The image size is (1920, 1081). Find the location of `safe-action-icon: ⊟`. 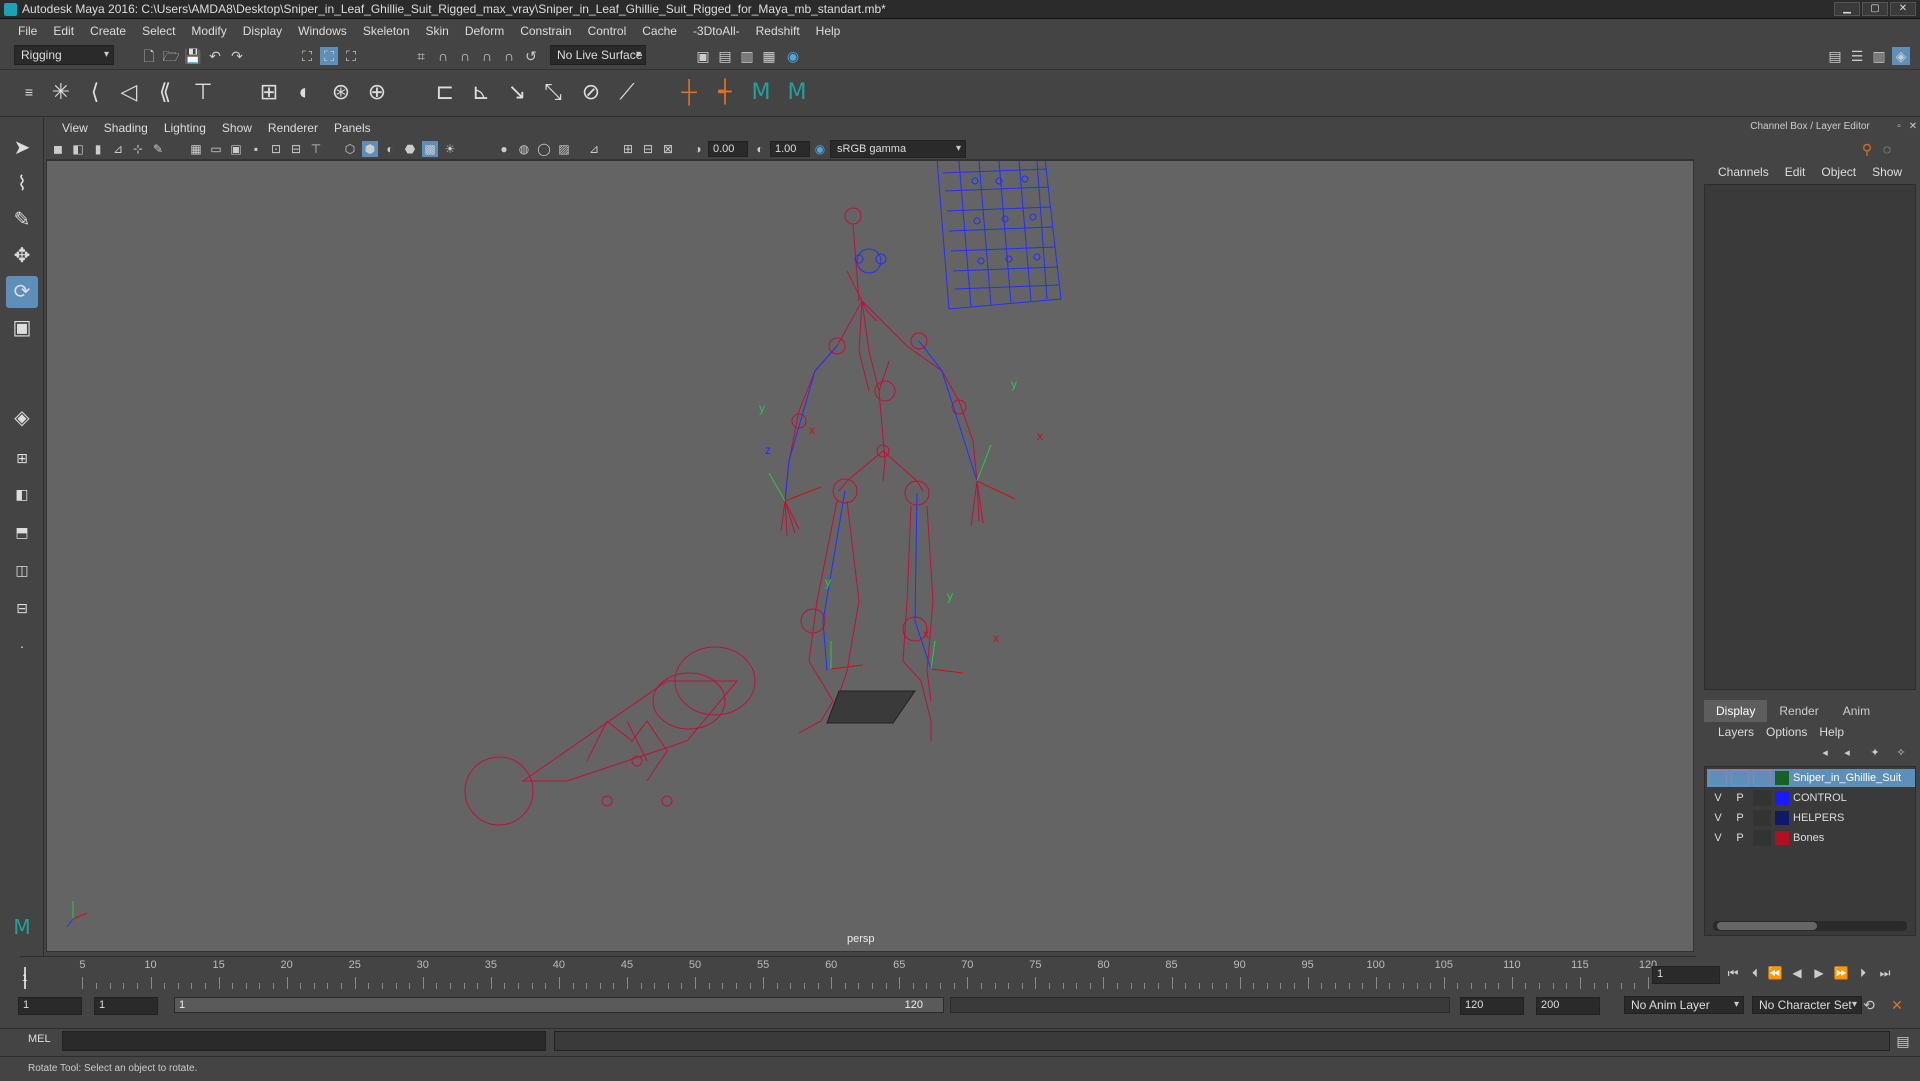

safe-action-icon: ⊟ is located at coordinates (296, 149).